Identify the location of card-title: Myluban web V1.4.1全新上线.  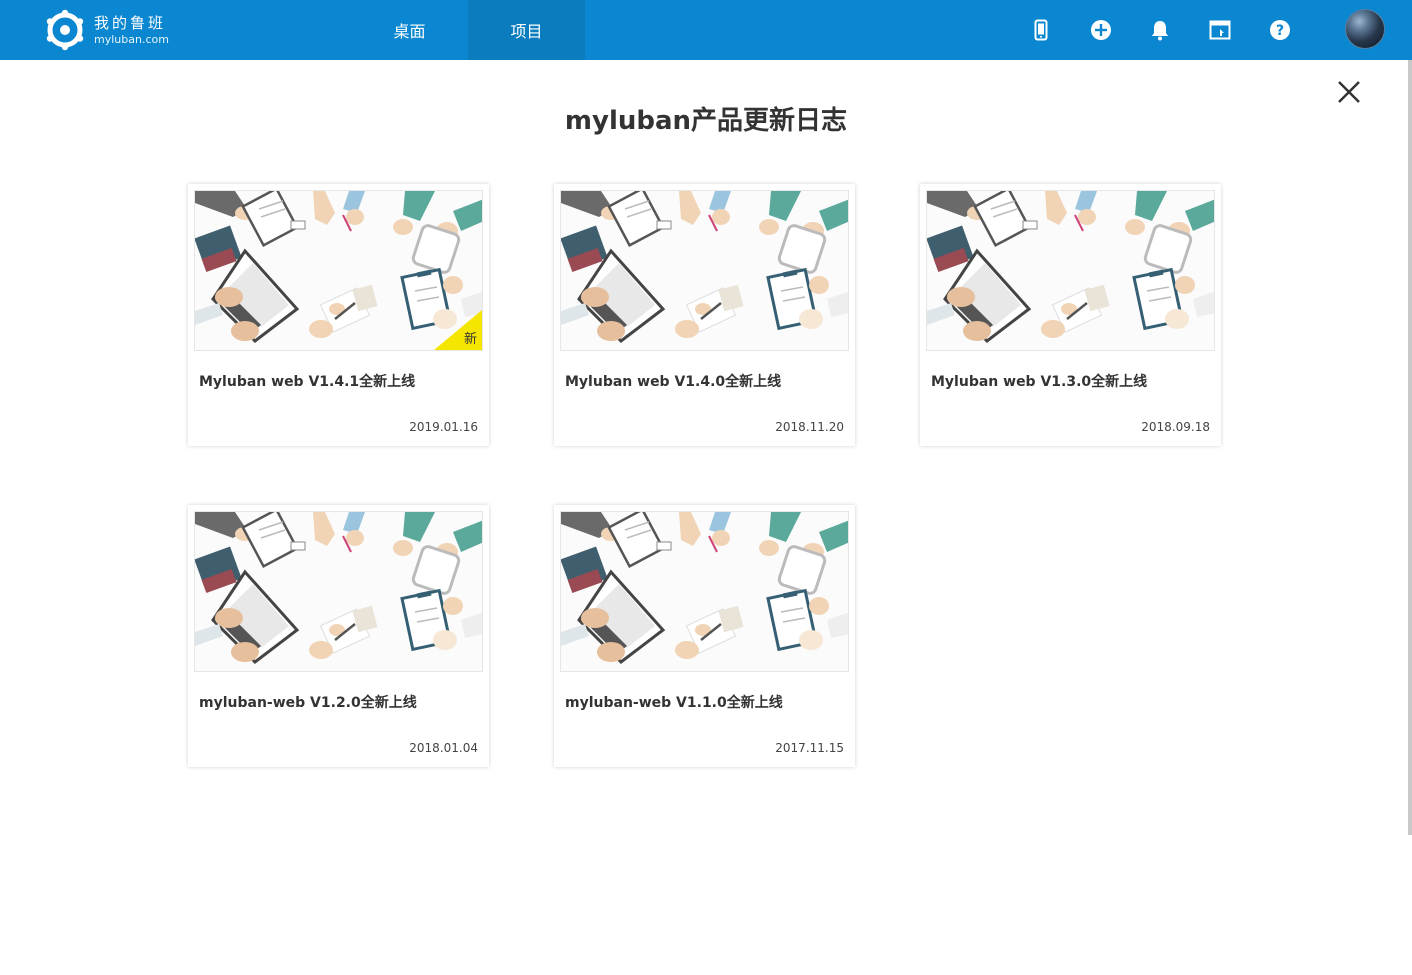
(307, 382).